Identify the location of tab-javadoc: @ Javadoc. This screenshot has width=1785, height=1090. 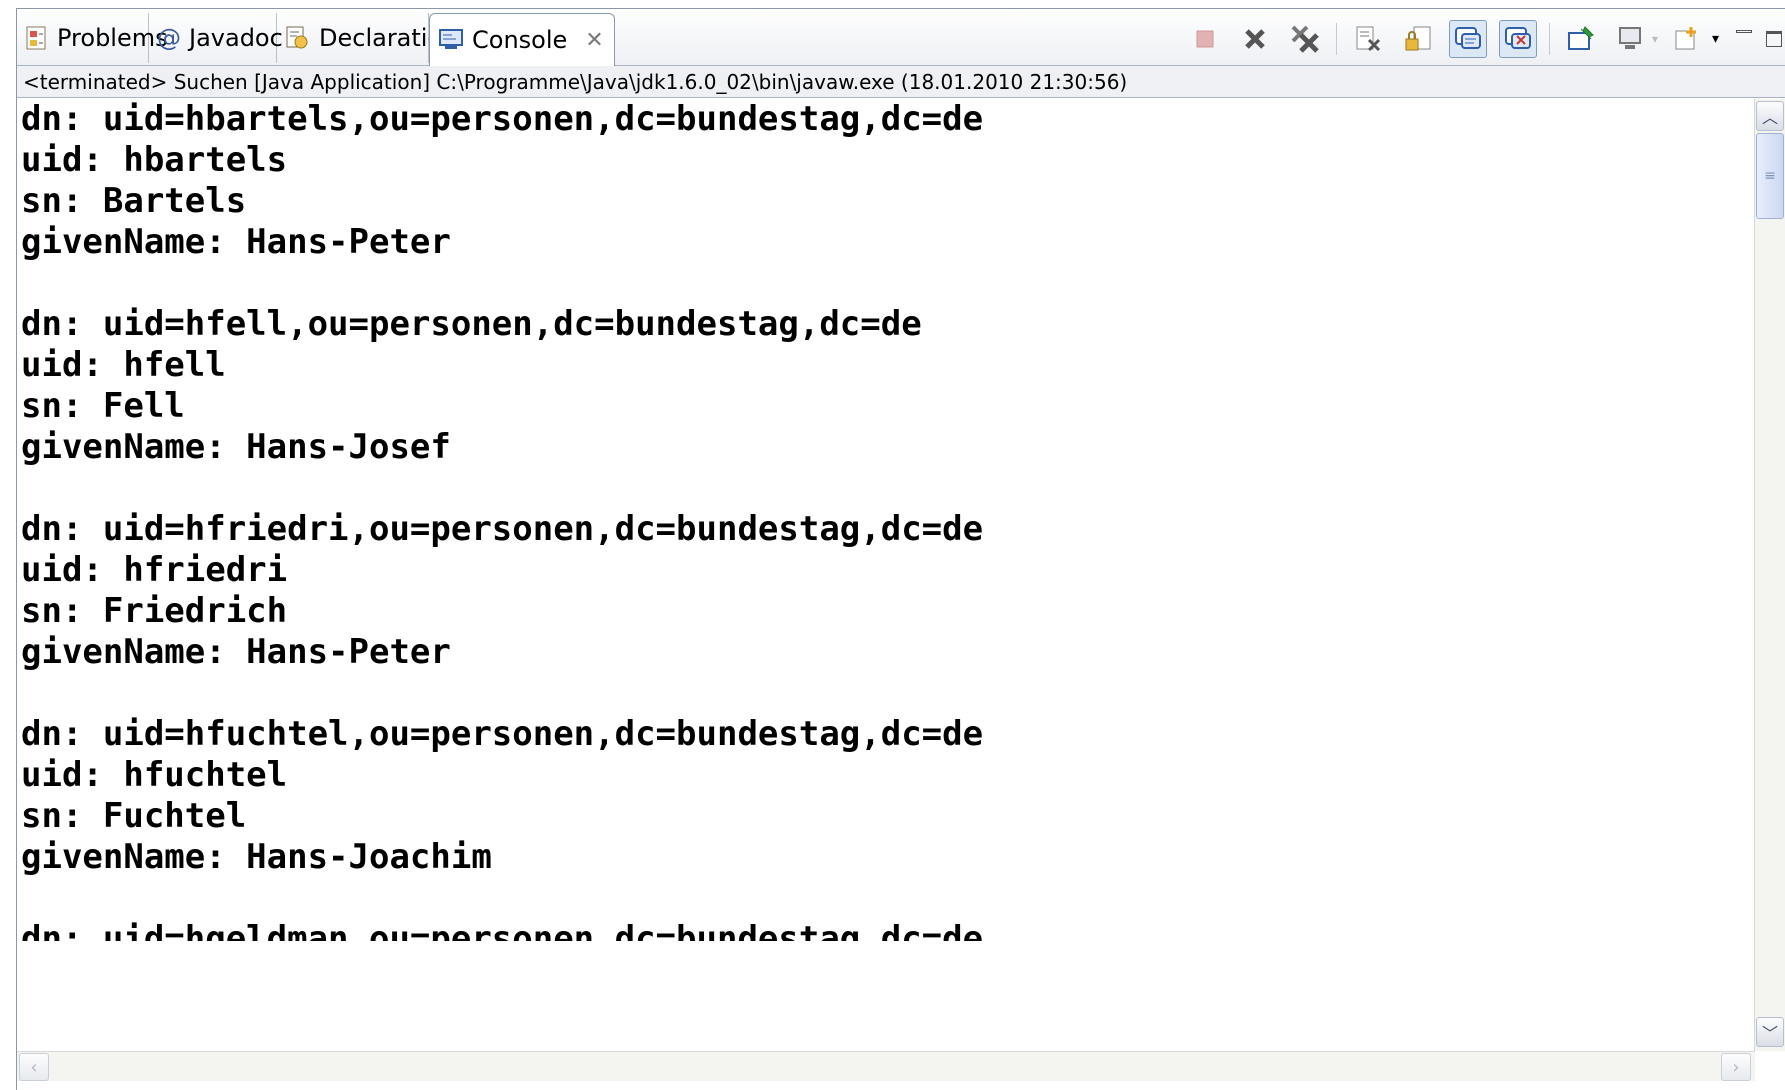
(216, 38).